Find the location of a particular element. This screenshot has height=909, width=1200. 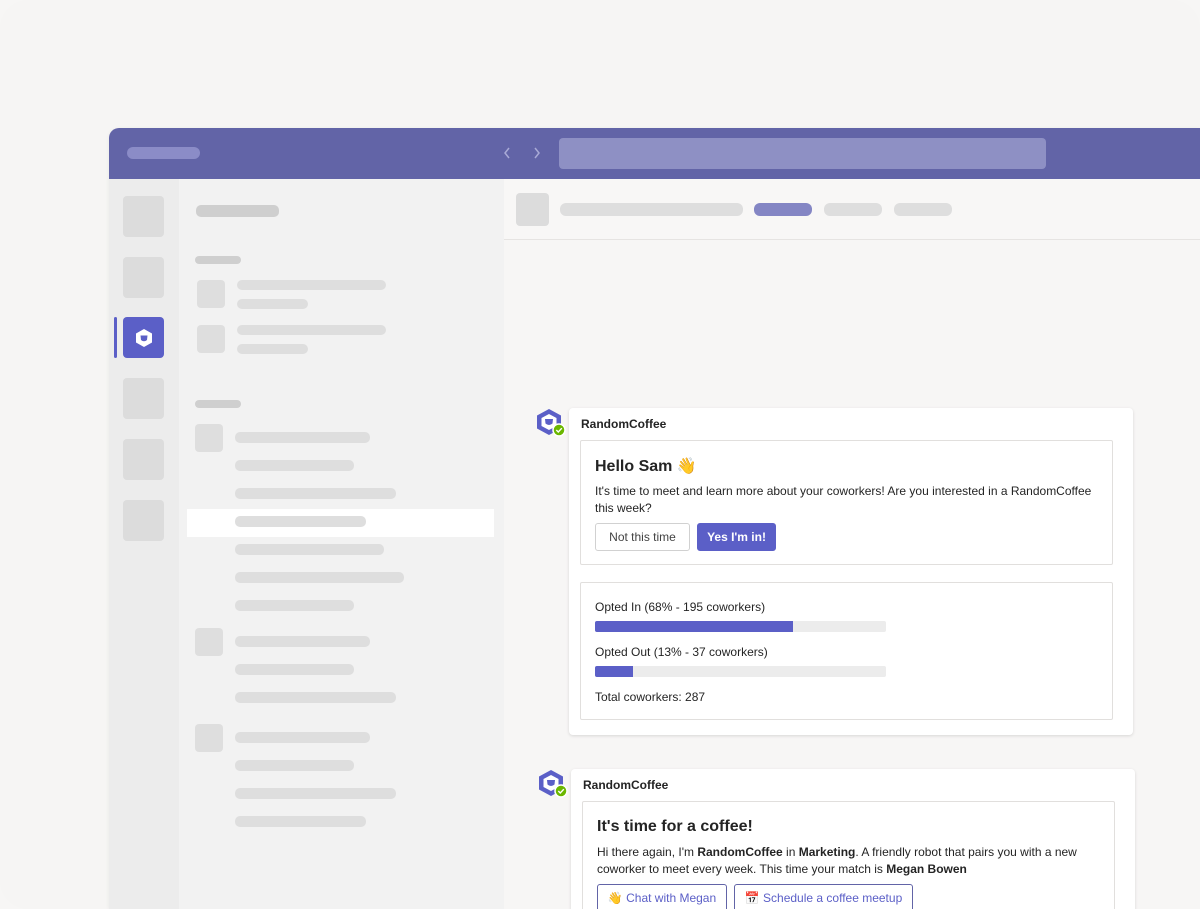

app-rail is located at coordinates (144, 544).